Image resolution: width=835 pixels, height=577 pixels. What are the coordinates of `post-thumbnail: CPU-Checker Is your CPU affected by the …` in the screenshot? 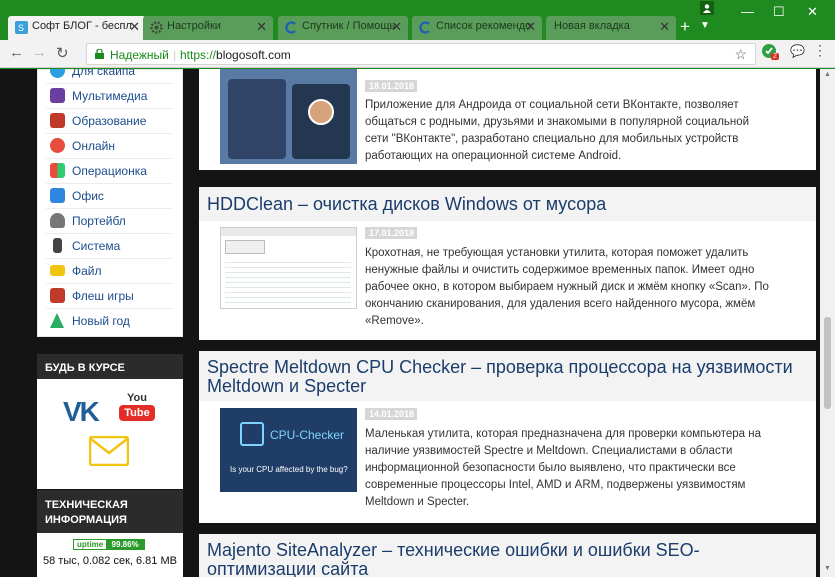 It's located at (288, 450).